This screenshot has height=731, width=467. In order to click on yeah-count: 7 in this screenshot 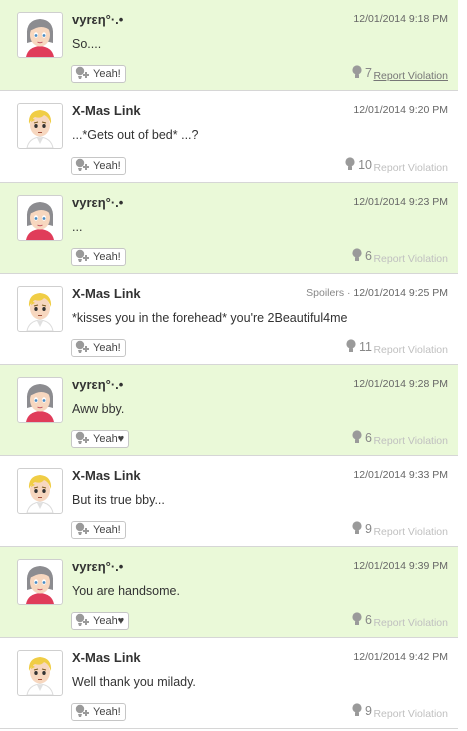, I will do `click(361, 73)`.